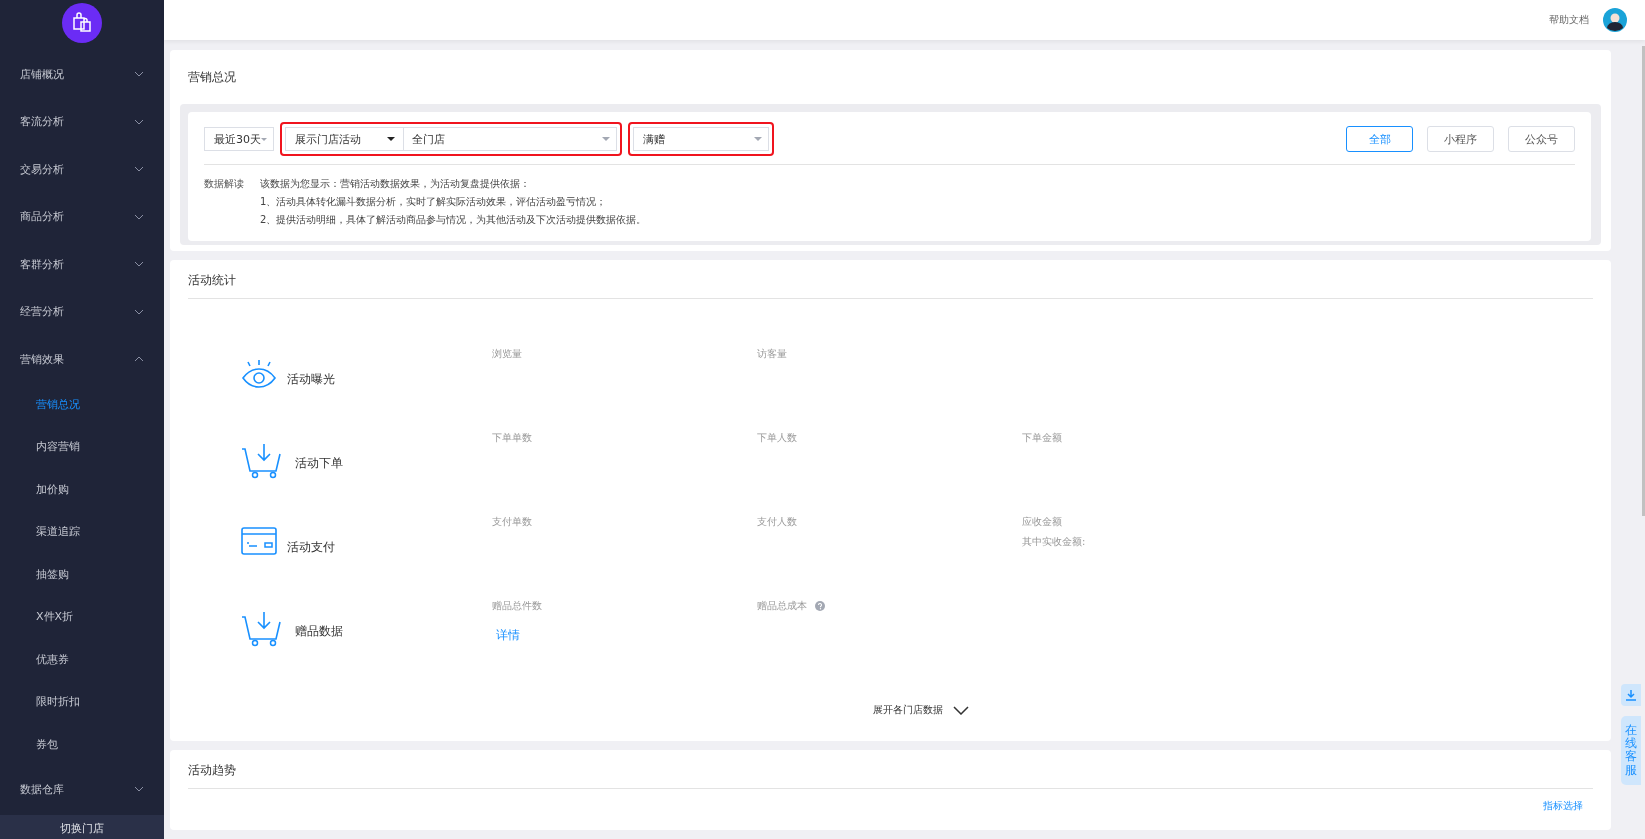 This screenshot has width=1645, height=839. What do you see at coordinates (512, 438) in the screenshot?
I see `metric-label: 下单单数` at bounding box center [512, 438].